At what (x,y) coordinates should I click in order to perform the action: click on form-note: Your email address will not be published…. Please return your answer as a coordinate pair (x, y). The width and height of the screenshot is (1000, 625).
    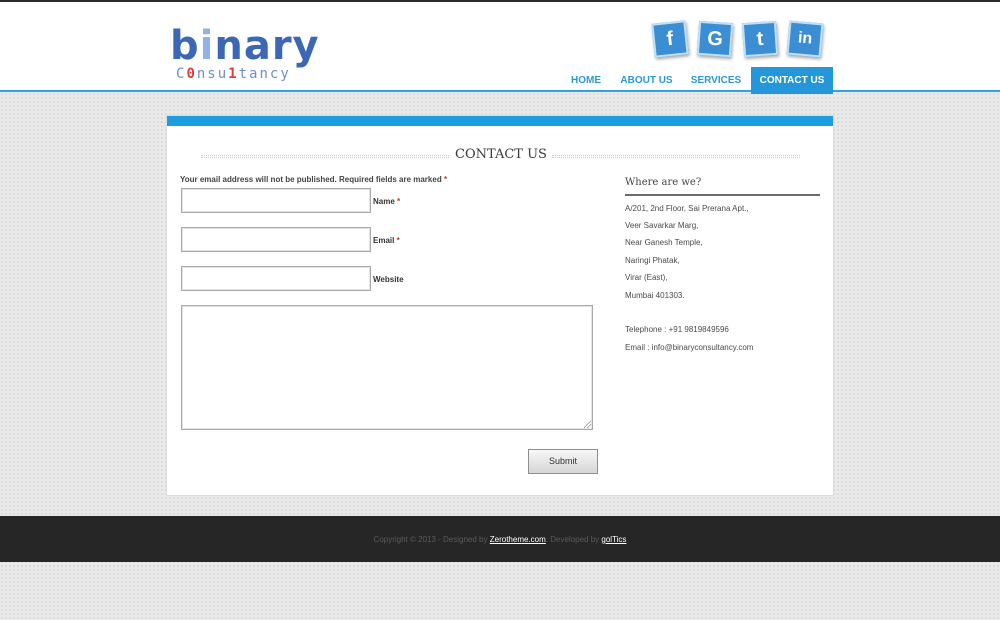
    Looking at the image, I should click on (314, 179).